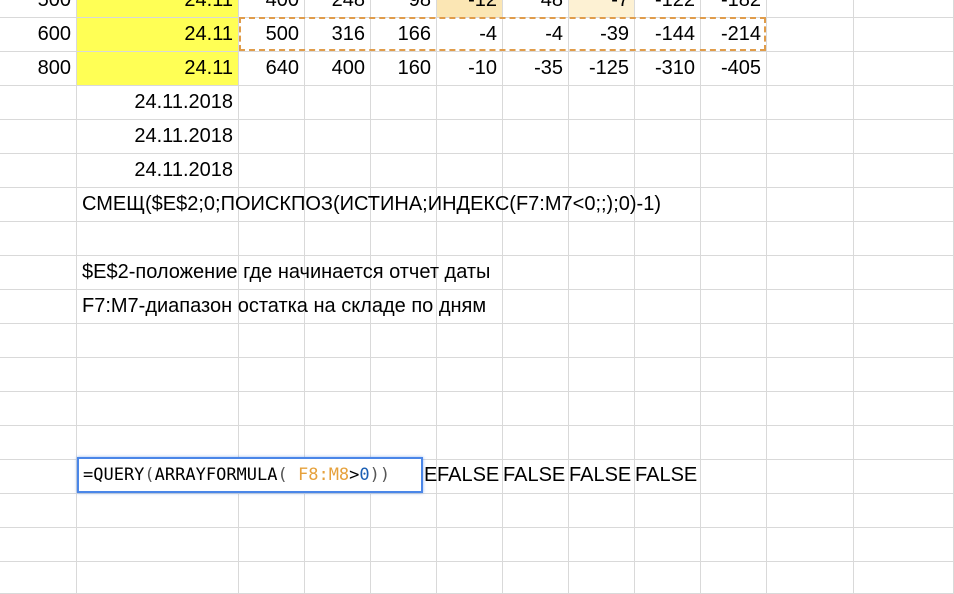 This screenshot has height=594, width=954. Describe the element at coordinates (38, 35) in the screenshot. I see `cell-a-row2: 600` at that location.